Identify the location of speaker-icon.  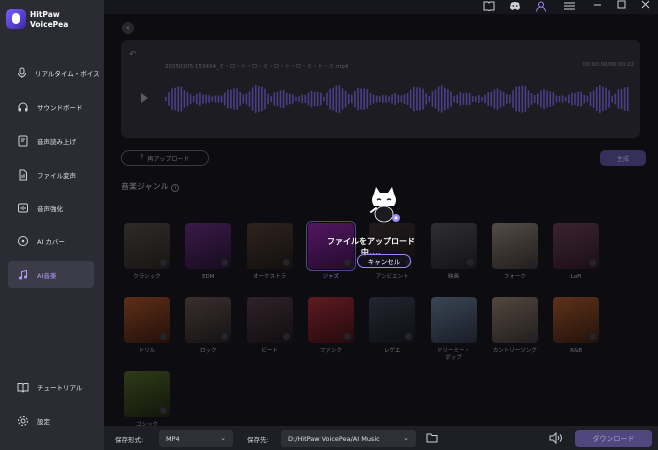
(556, 438).